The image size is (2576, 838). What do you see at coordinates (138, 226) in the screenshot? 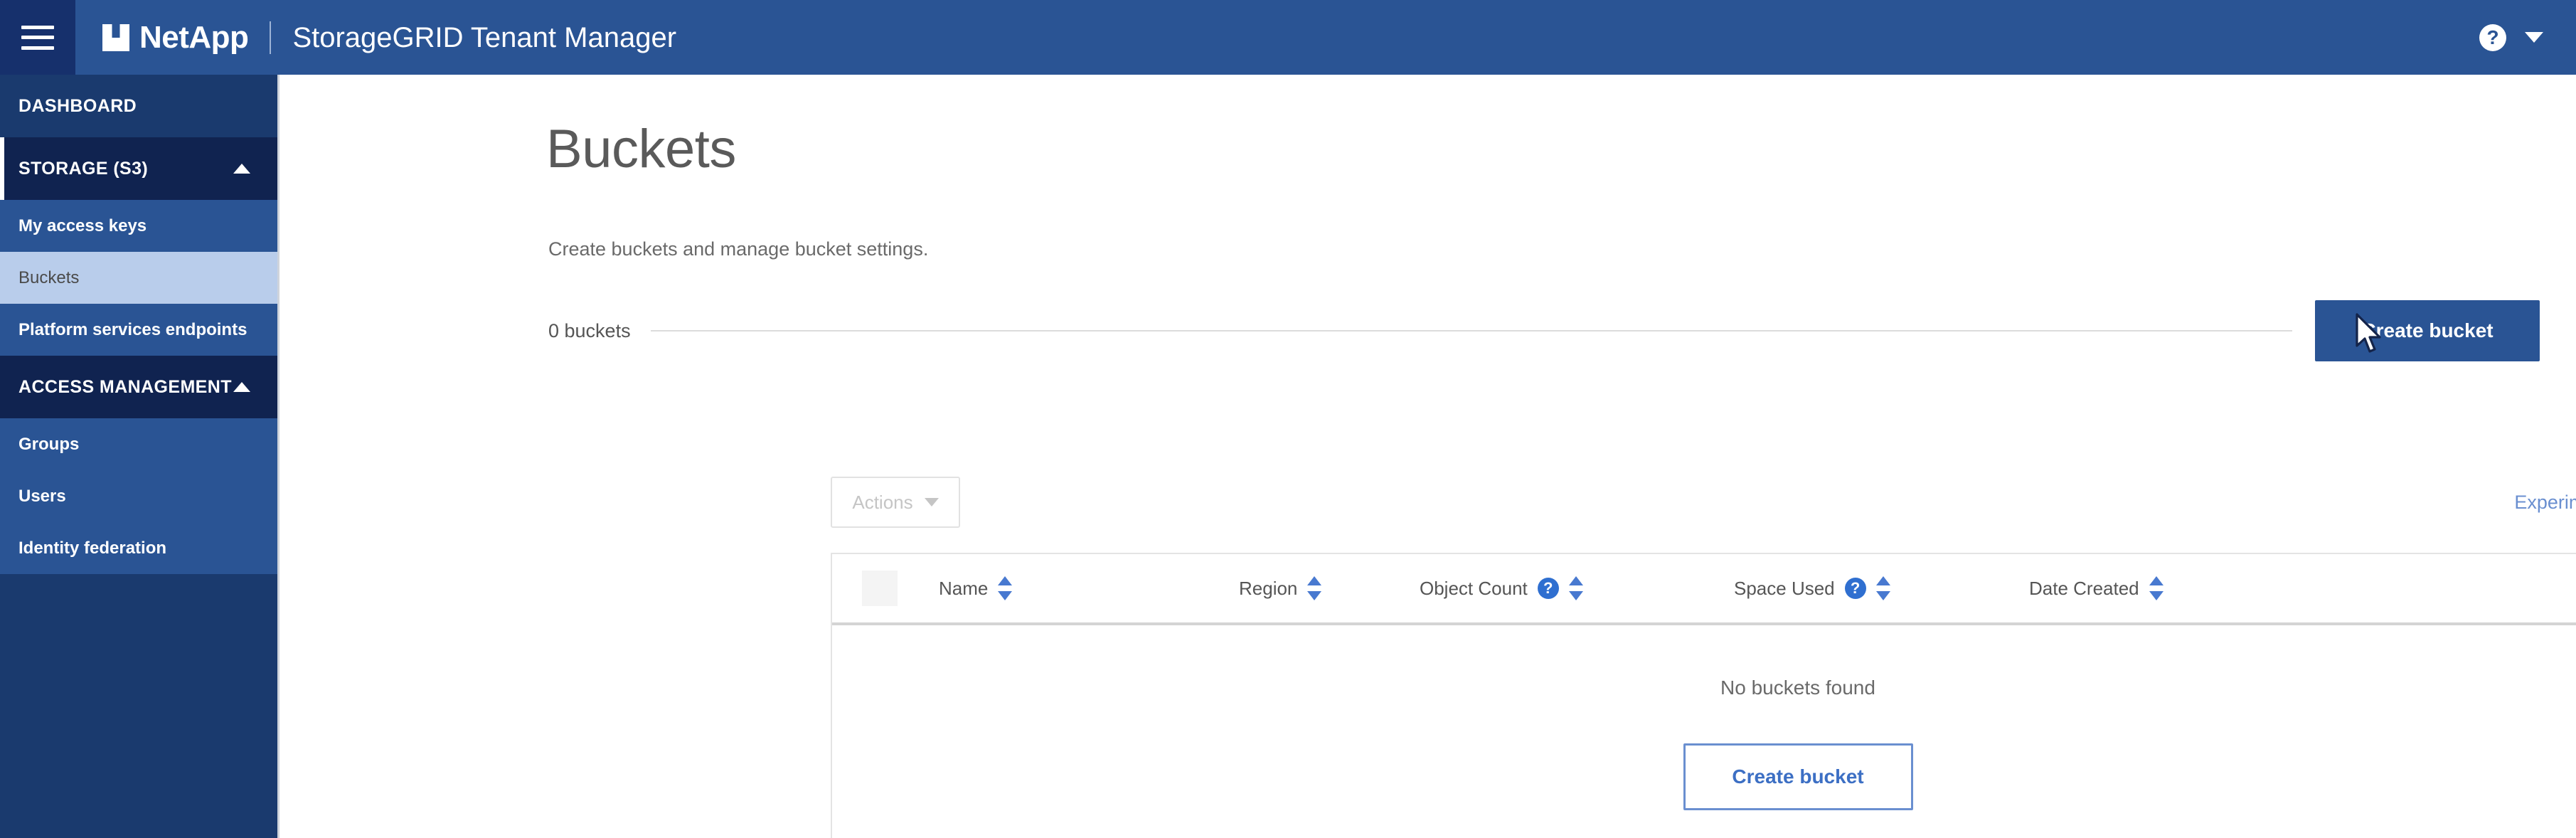
I see `sidebar-item-my-access-keys: My access keys` at bounding box center [138, 226].